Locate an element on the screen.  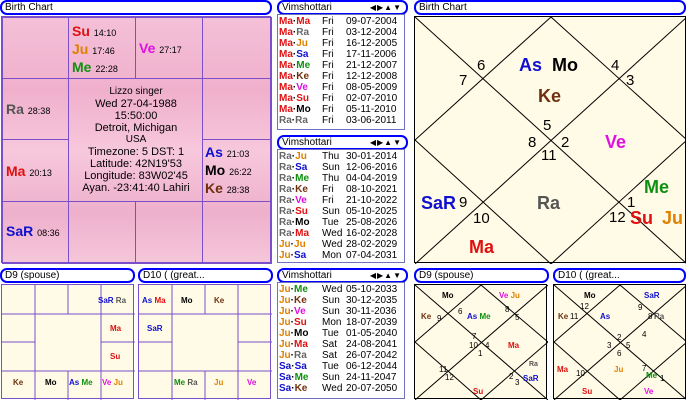
planet-group: As Me is located at coordinates (479, 316).